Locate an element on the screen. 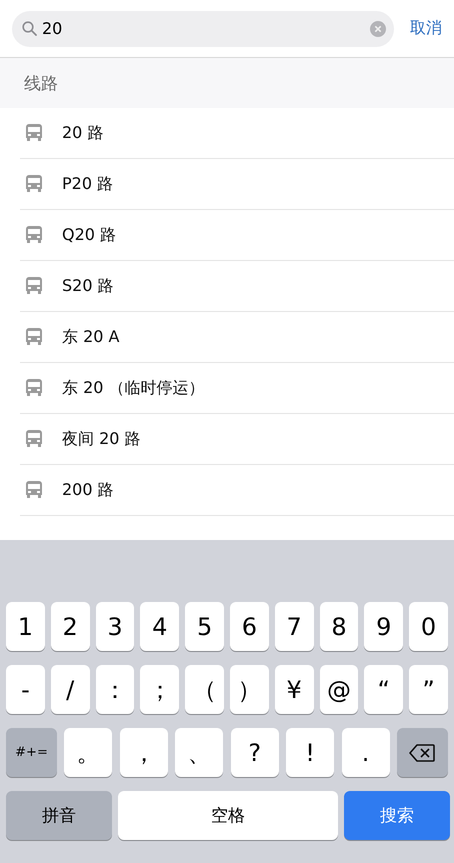 The width and height of the screenshot is (454, 863). route-item: S20 路 is located at coordinates (237, 286).